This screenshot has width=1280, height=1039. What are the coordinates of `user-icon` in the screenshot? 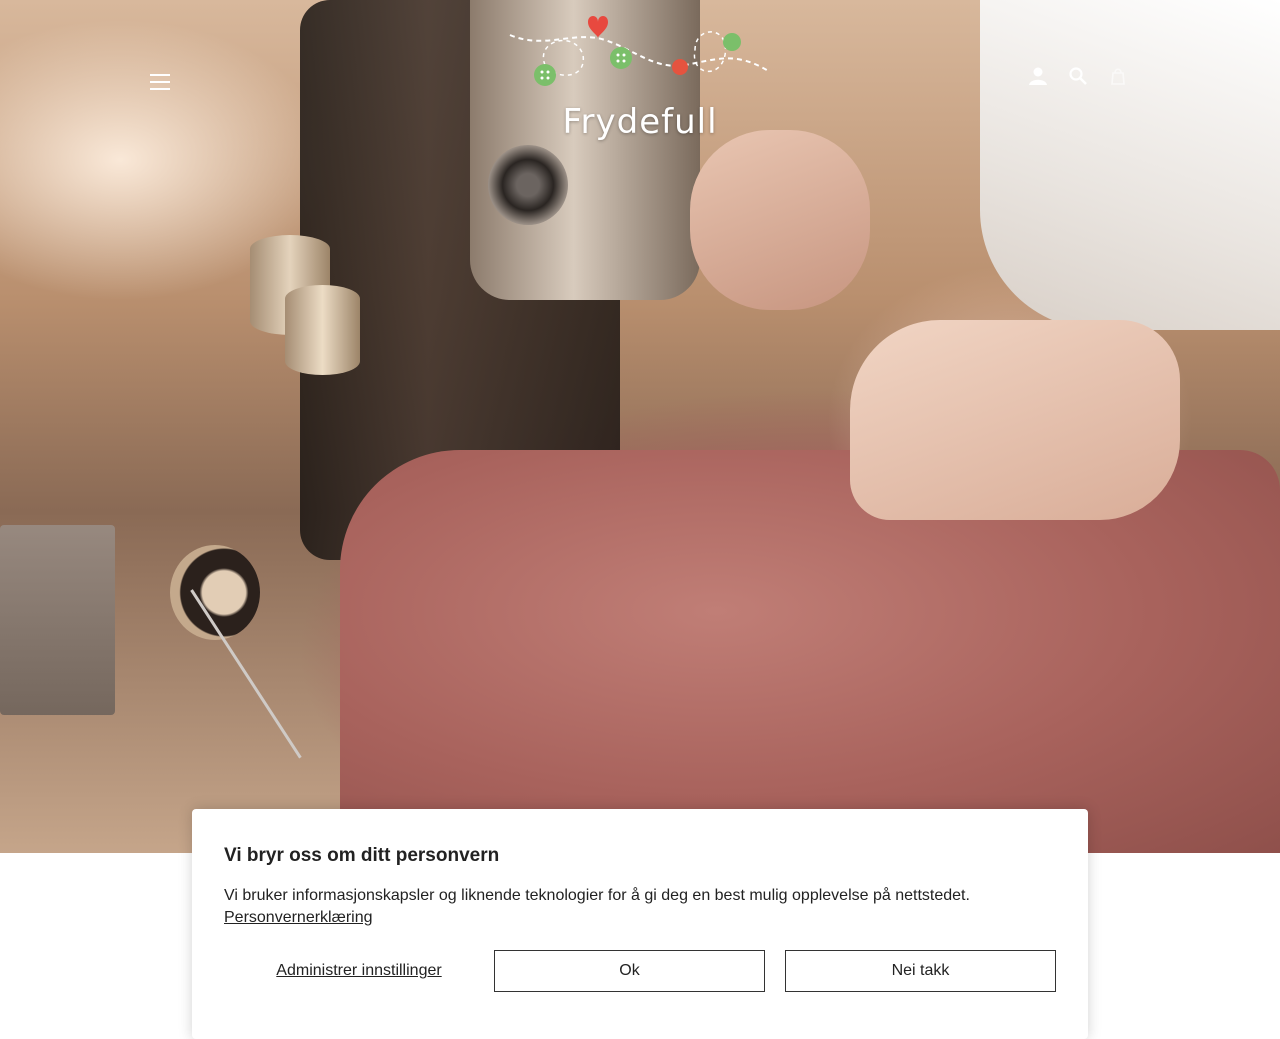 It's located at (1038, 76).